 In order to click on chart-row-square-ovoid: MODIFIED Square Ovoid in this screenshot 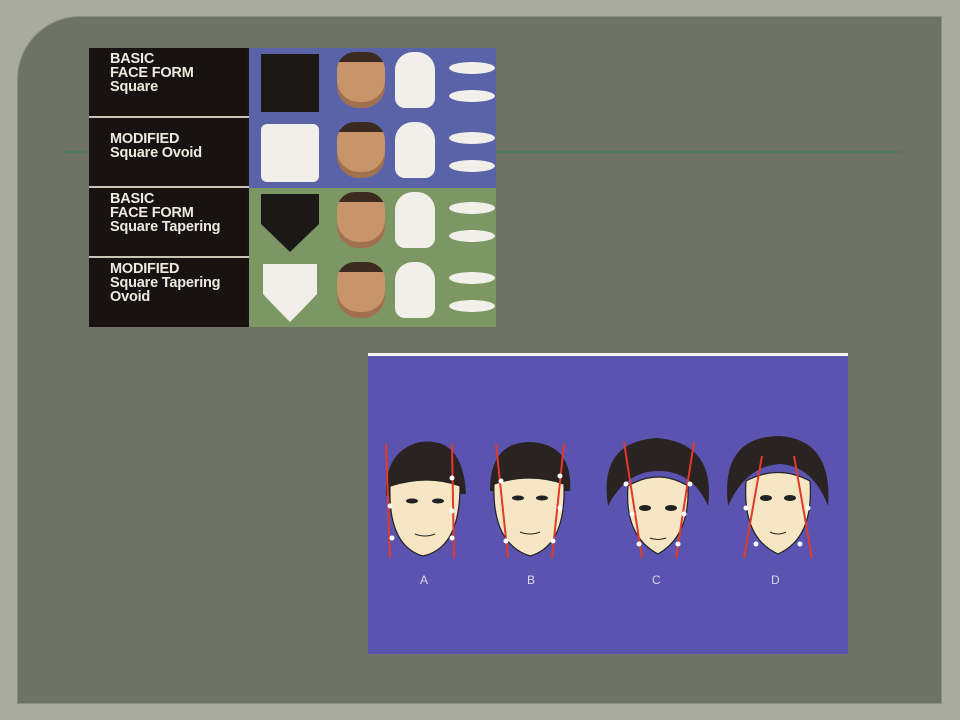, I will do `click(292, 153)`.